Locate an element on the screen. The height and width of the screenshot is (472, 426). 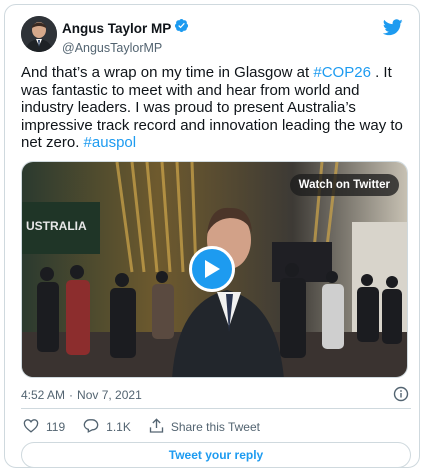
info-icon is located at coordinates (401, 394).